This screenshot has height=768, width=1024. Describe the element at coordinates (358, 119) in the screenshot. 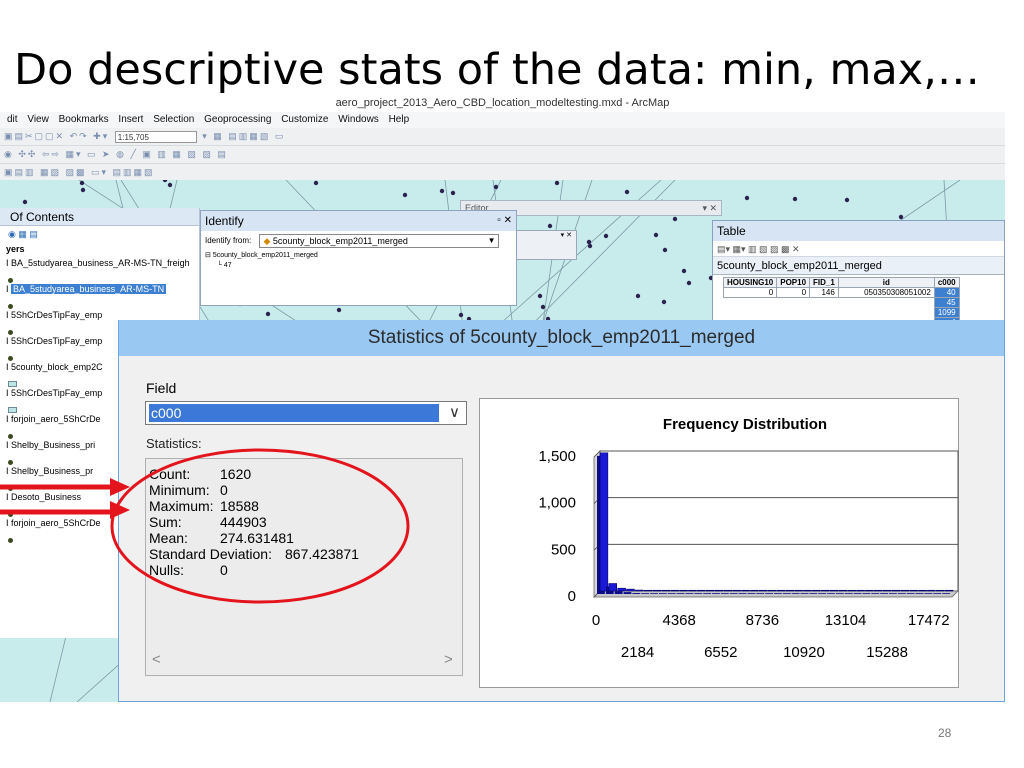

I see `menu-windows: Windows` at that location.